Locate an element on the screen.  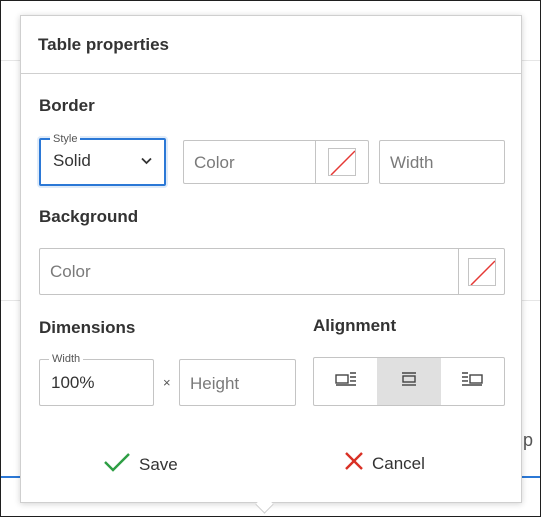
background-rule-top-right is located at coordinates (531, 60).